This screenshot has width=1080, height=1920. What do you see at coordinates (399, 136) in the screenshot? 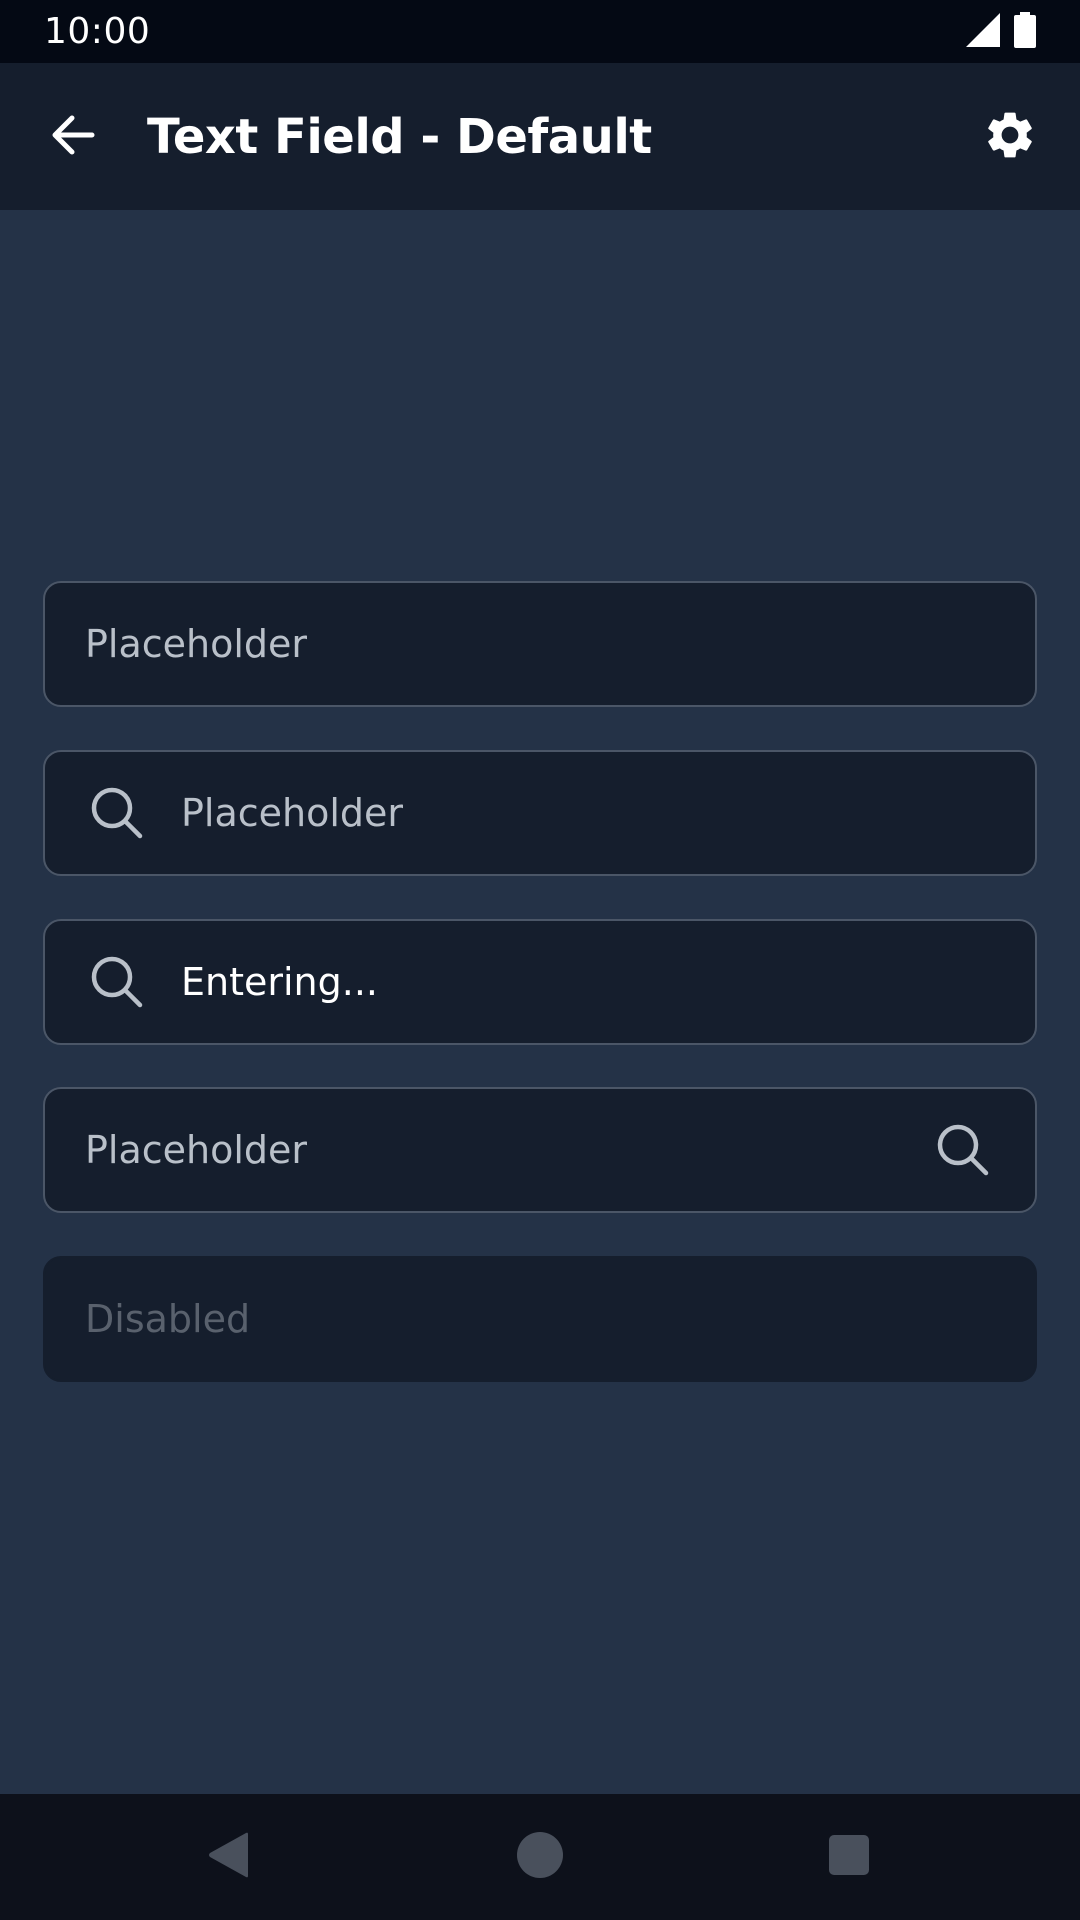
I see `page-title: Text Field - Default` at bounding box center [399, 136].